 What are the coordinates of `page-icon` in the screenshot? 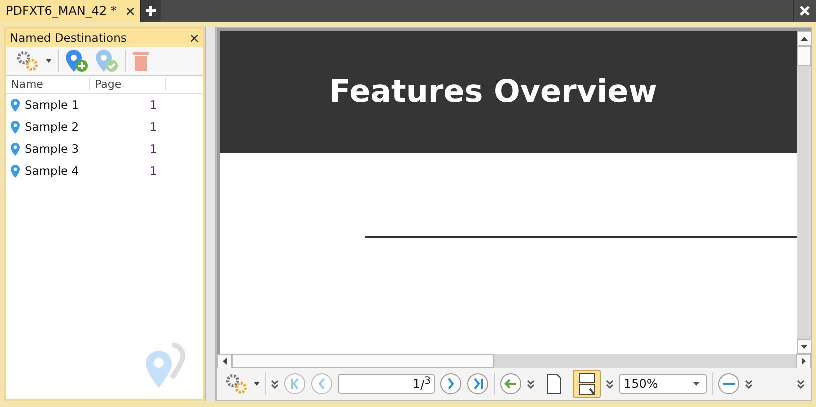 It's located at (554, 384).